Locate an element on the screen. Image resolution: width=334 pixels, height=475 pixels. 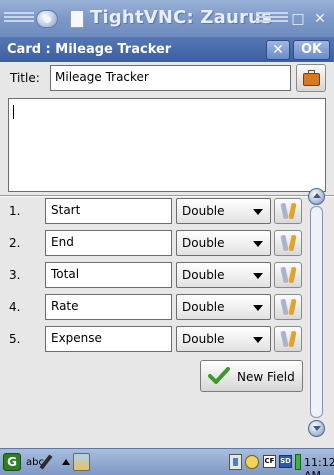
field-name-input: Expense is located at coordinates (108, 339).